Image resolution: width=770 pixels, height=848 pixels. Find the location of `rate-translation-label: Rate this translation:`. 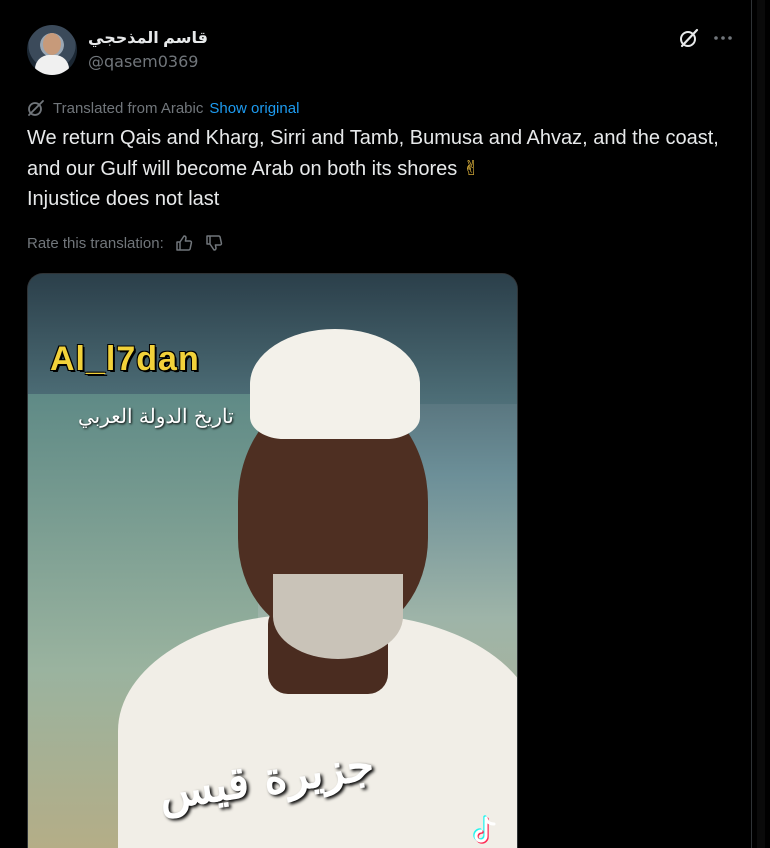

rate-translation-label: Rate this translation: is located at coordinates (95, 243).